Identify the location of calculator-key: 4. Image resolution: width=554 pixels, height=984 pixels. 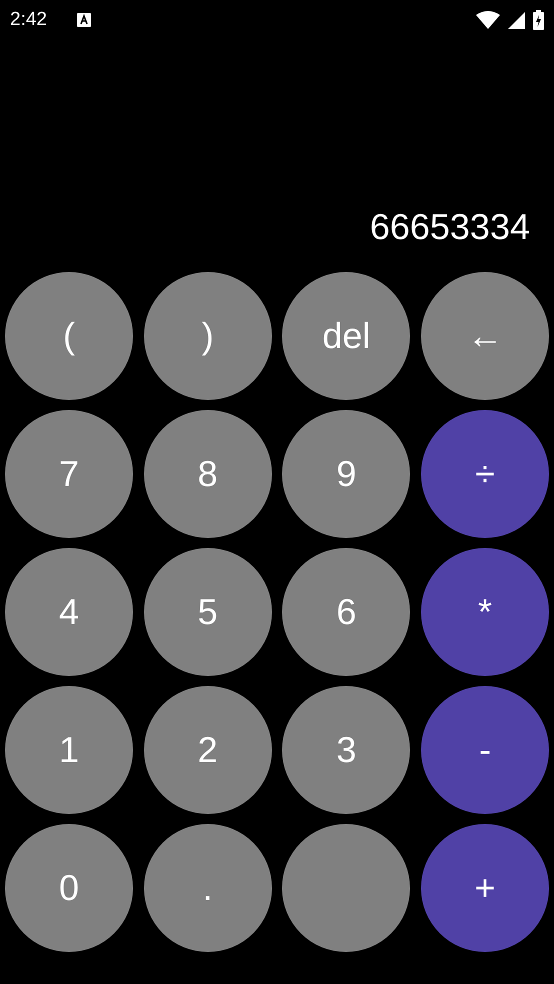
(69, 612).